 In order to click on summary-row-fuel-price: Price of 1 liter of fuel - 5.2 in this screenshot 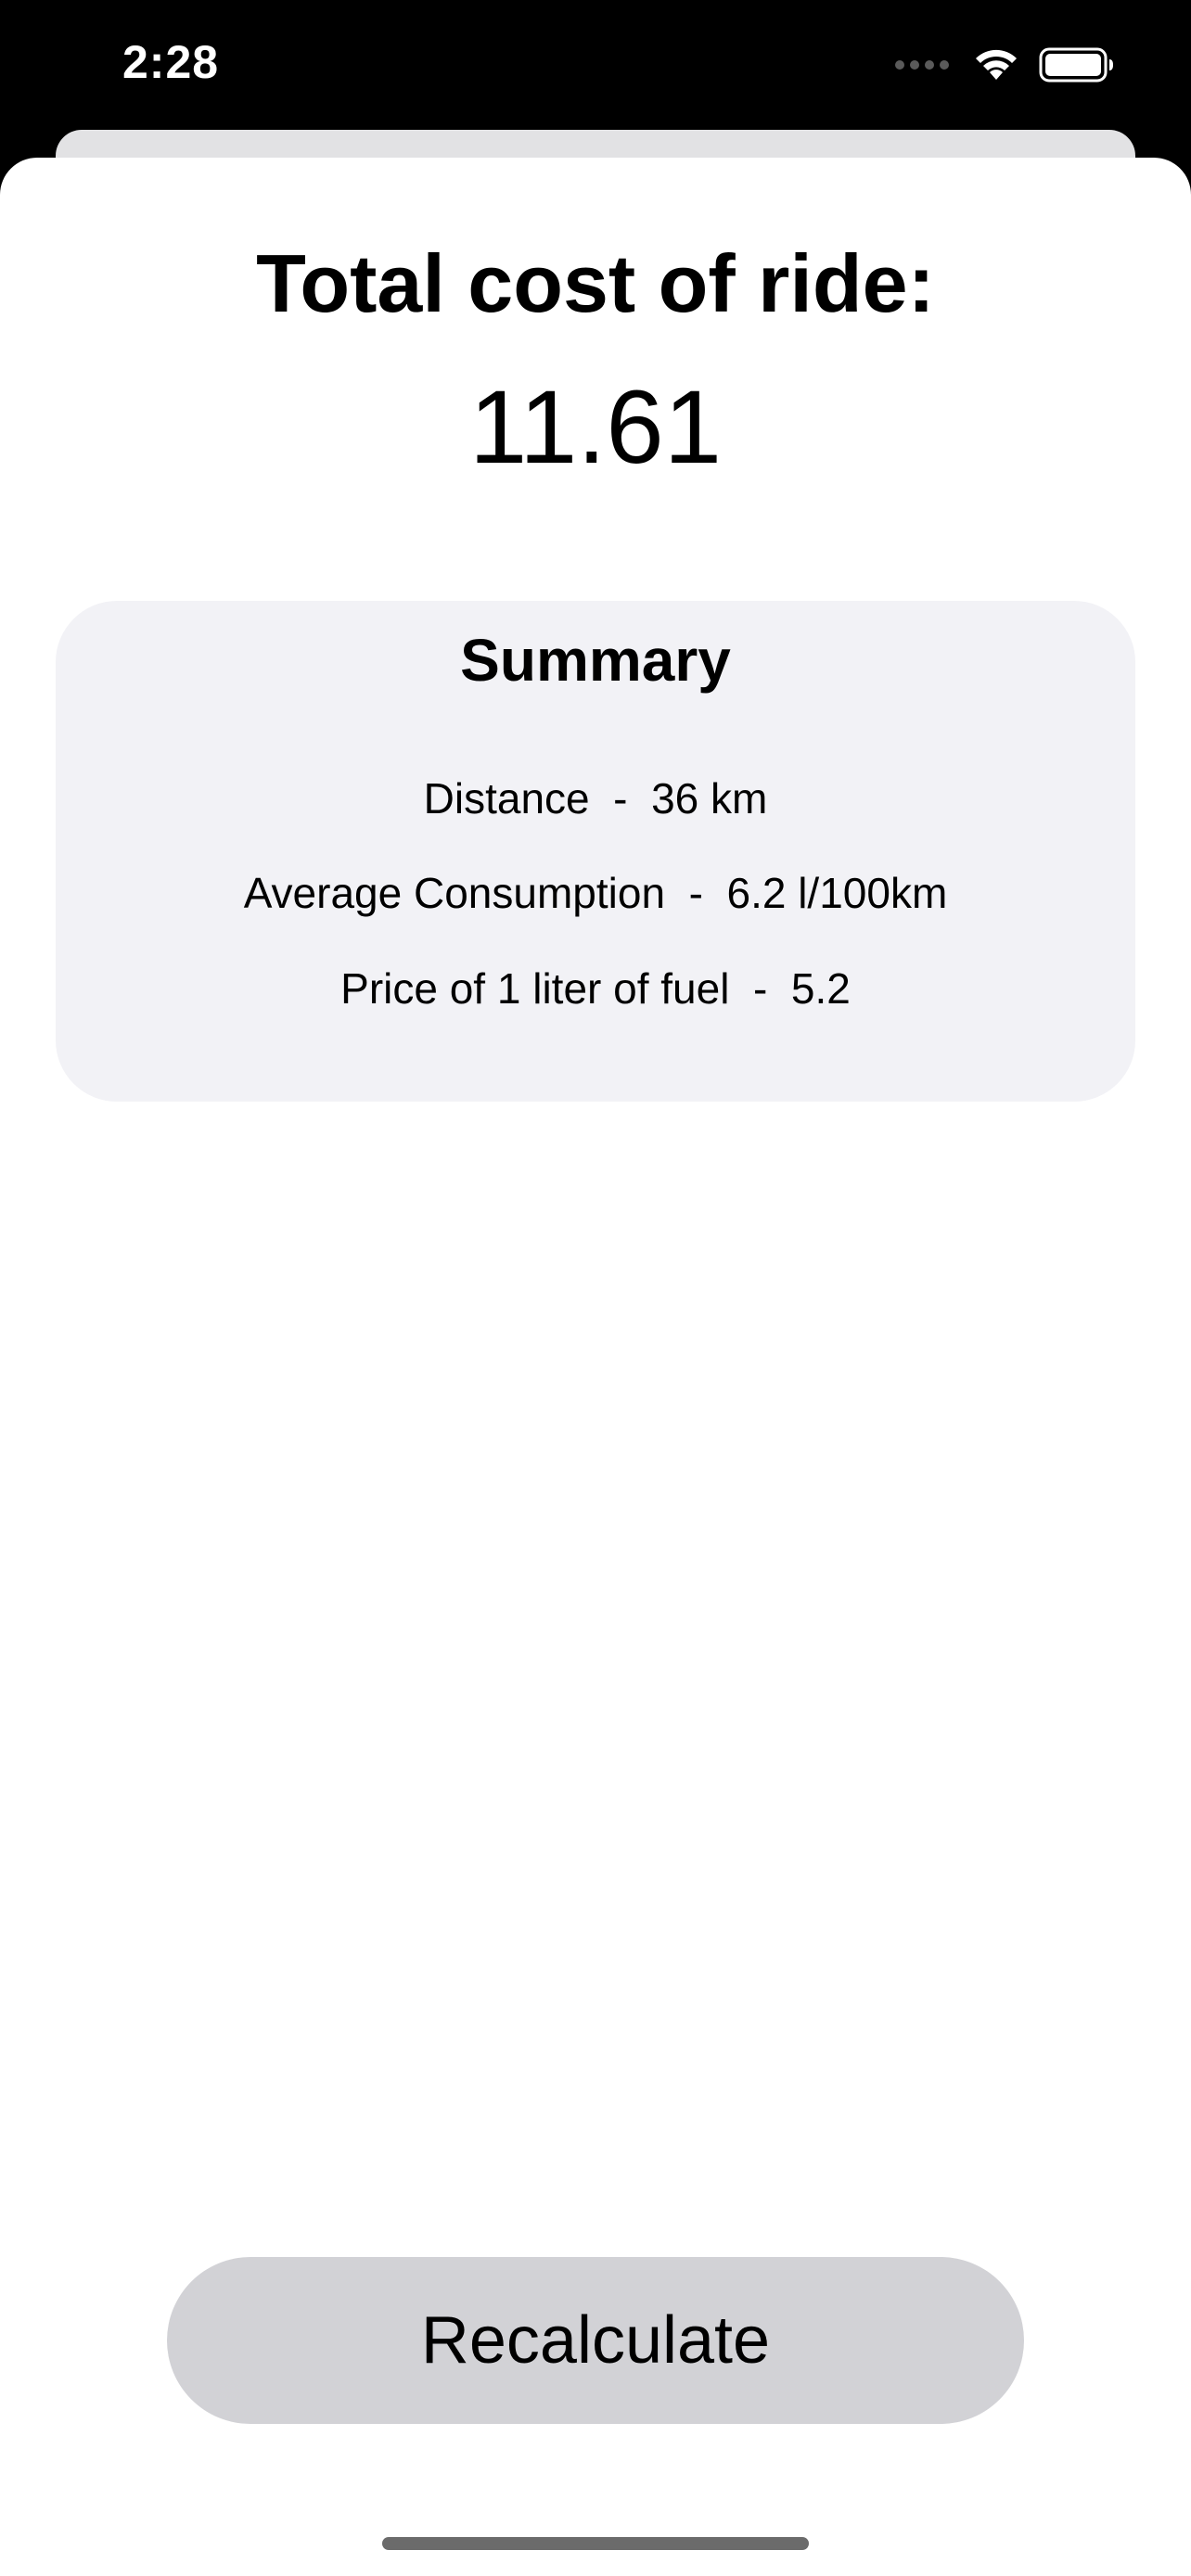, I will do `click(595, 989)`.